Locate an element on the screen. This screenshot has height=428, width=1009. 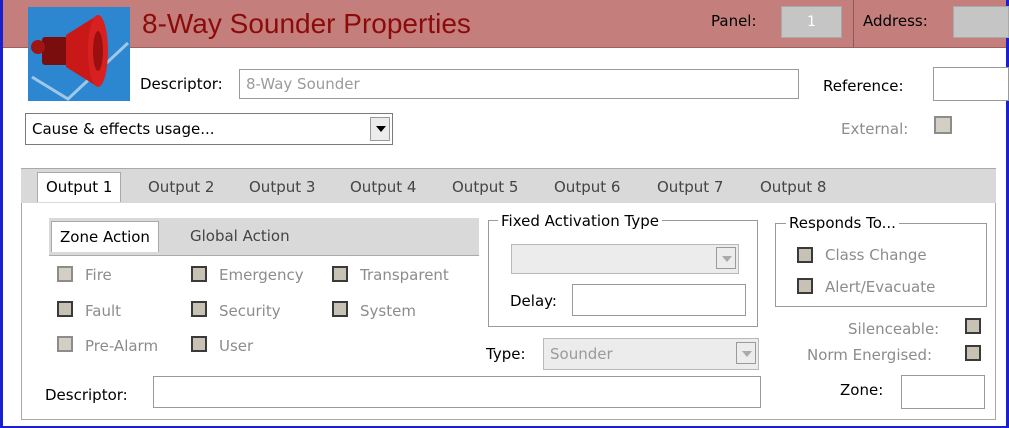
type-label: Type: is located at coordinates (506, 354).